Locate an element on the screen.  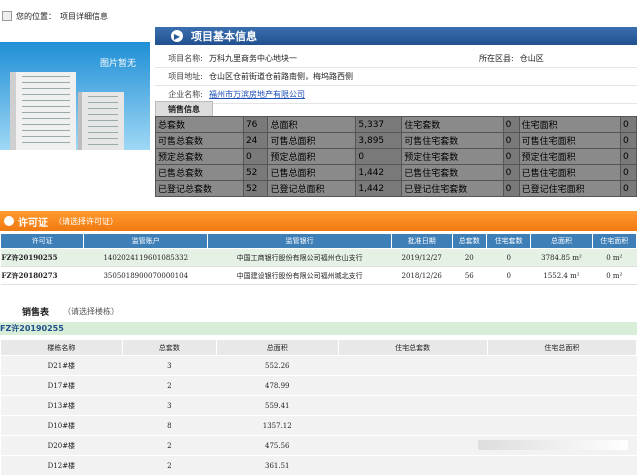
sales-grid-label: 已售总套数 is located at coordinates (199, 172).